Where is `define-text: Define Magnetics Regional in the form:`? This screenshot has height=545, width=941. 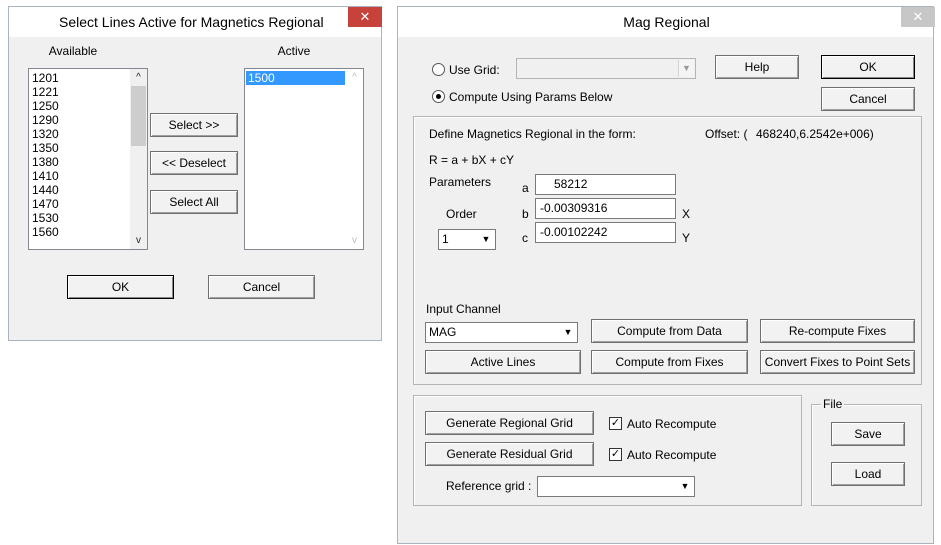
define-text: Define Magnetics Regional in the form: is located at coordinates (532, 134).